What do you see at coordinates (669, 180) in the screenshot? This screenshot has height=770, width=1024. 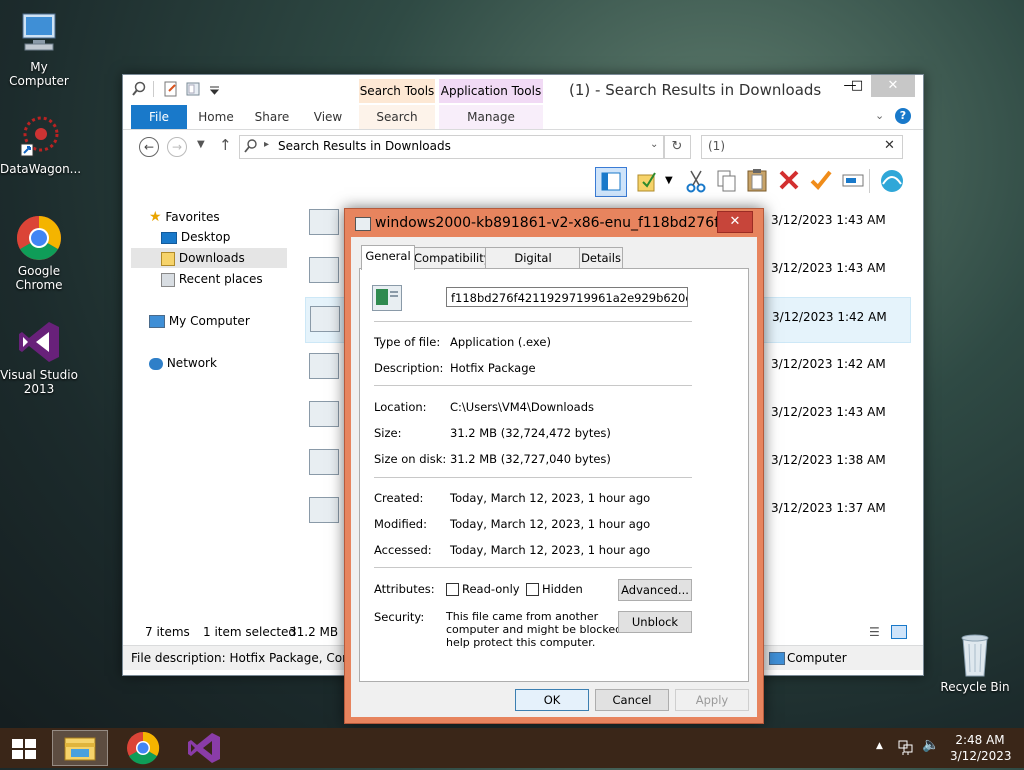 I see `select-dropdown-icon: ▼` at bounding box center [669, 180].